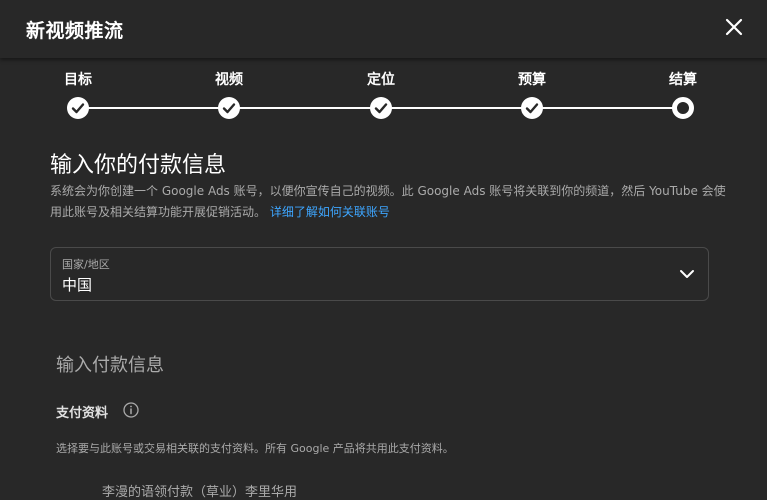 This screenshot has height=500, width=767. Describe the element at coordinates (110, 365) in the screenshot. I see `payment-info-title: 输入付款信息` at that location.